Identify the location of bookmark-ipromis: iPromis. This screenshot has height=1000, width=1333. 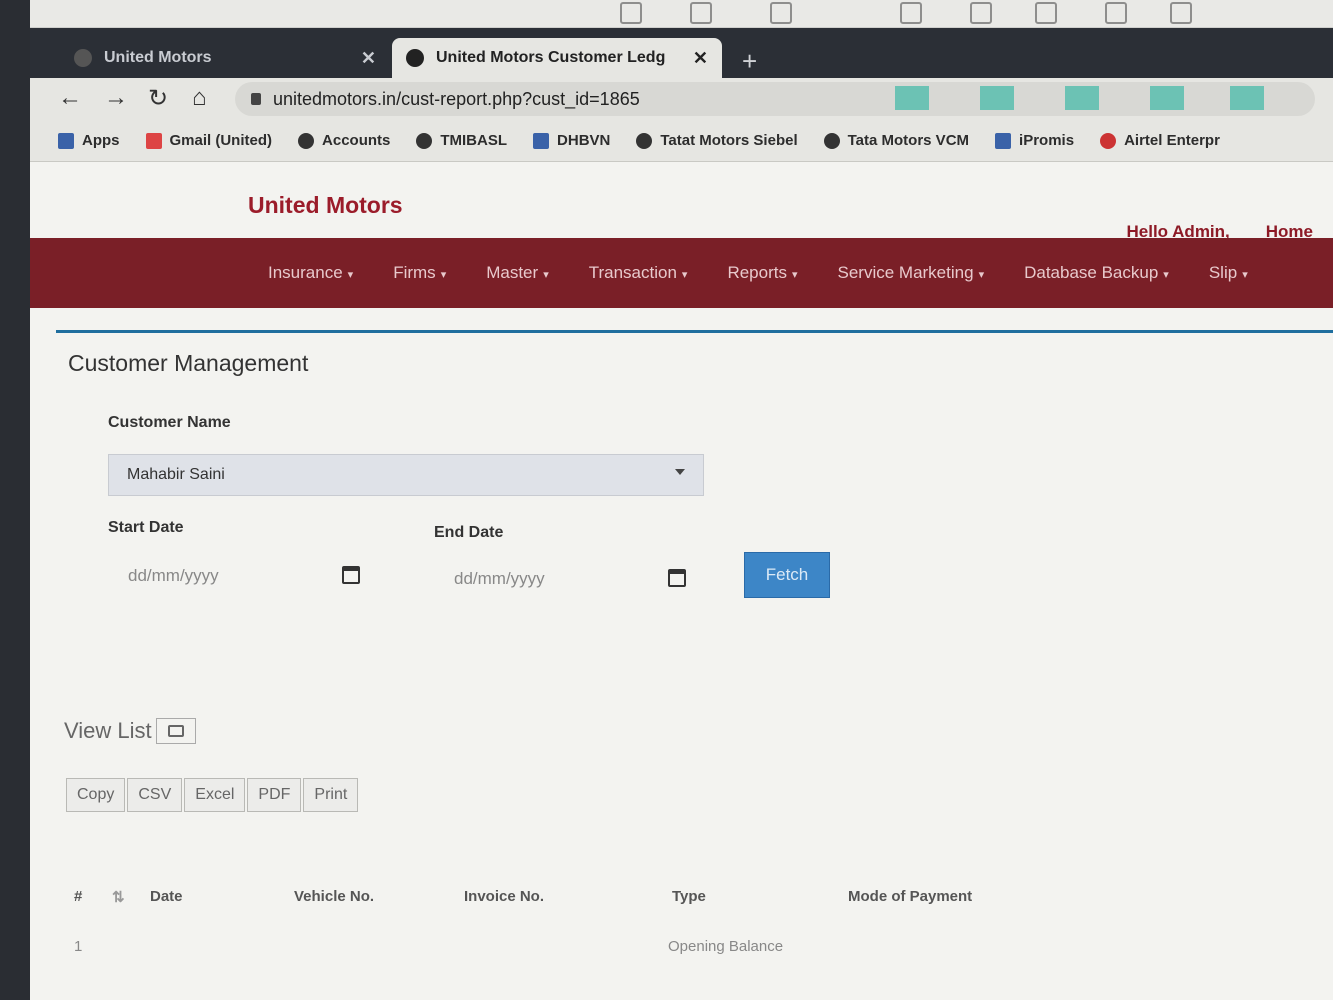
(1034, 140).